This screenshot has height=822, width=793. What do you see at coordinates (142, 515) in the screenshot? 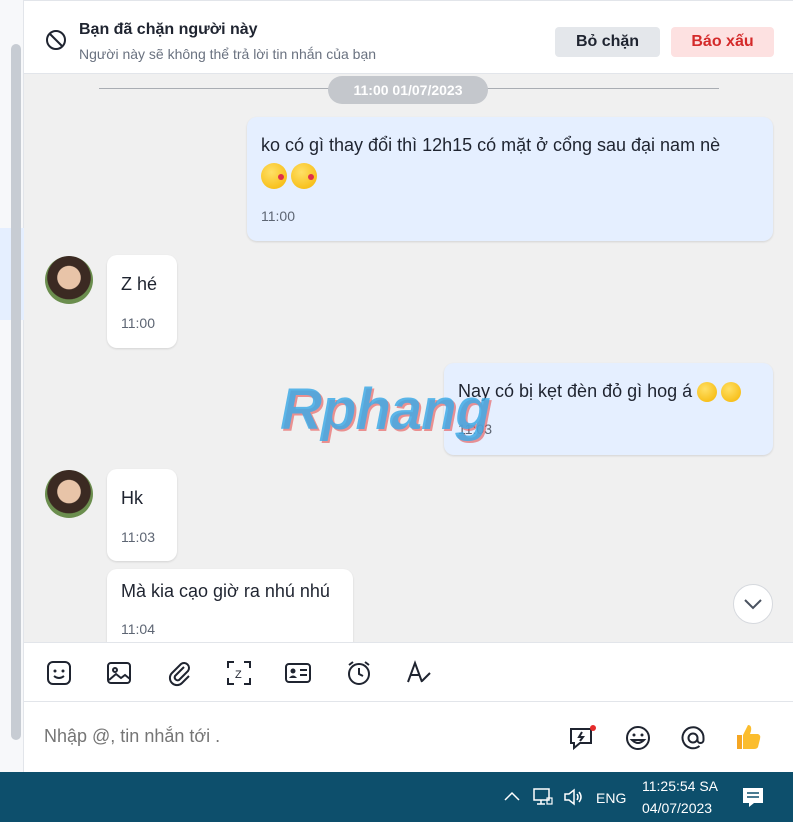
I see `message-bubble-received: Hk 11:03` at bounding box center [142, 515].